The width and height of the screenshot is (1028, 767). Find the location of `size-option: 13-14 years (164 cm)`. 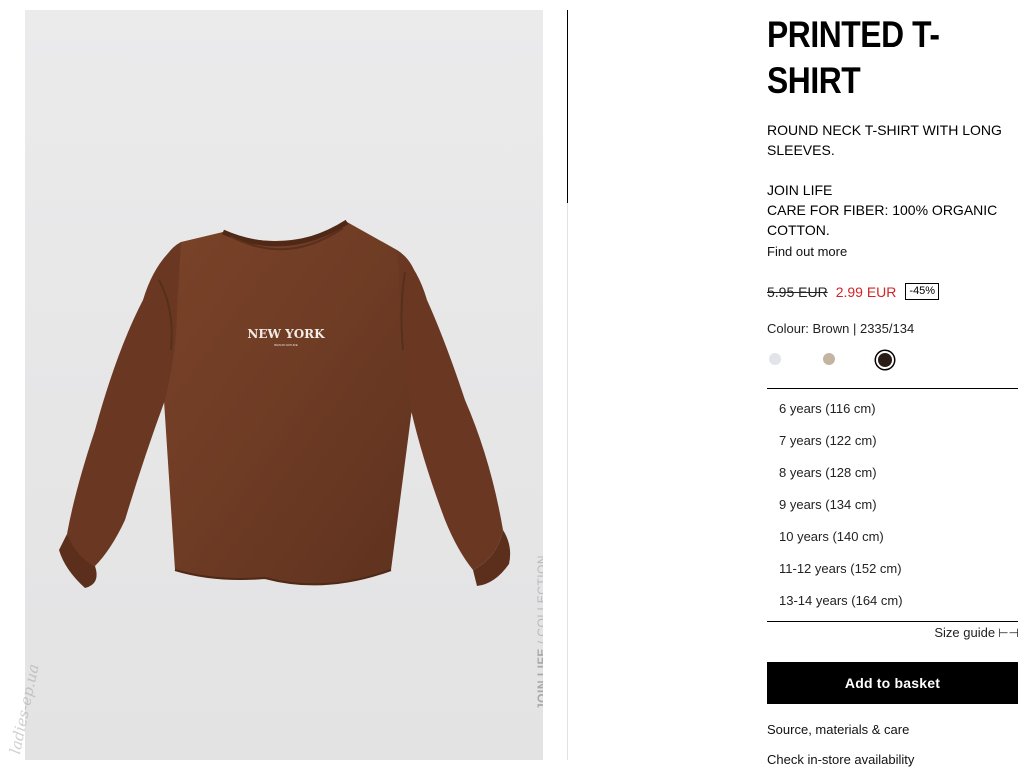

size-option: 13-14 years (164 cm) is located at coordinates (892, 601).